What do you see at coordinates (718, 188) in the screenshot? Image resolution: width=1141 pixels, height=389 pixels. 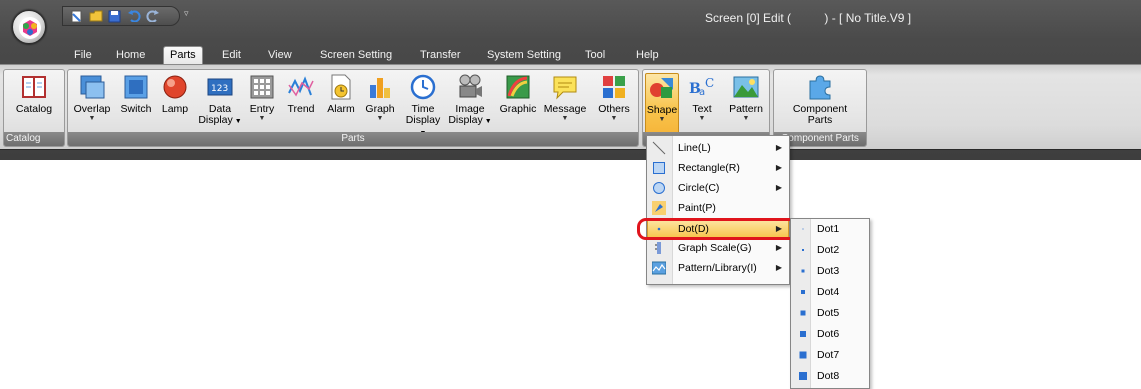 I see `menu-item-circle: Circle(C) ▶` at bounding box center [718, 188].